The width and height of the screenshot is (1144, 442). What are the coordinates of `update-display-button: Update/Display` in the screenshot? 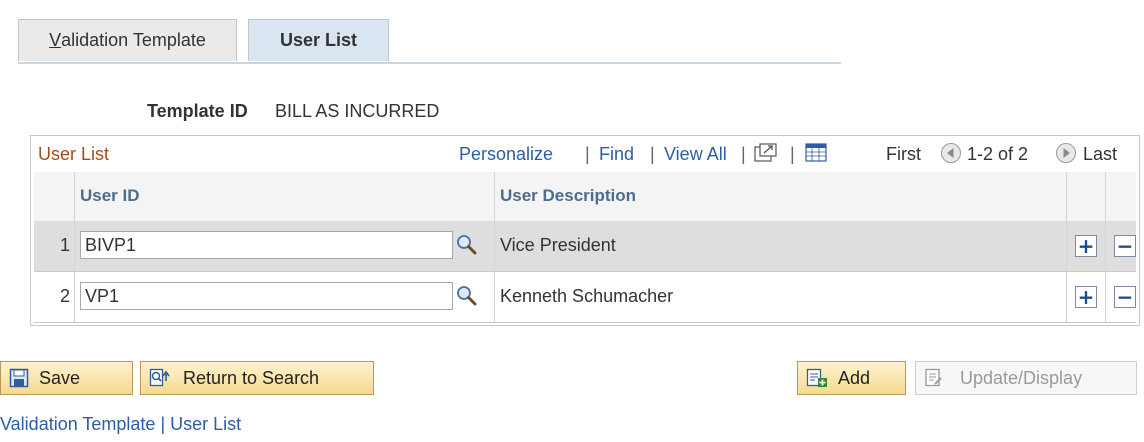 It's located at (1026, 378).